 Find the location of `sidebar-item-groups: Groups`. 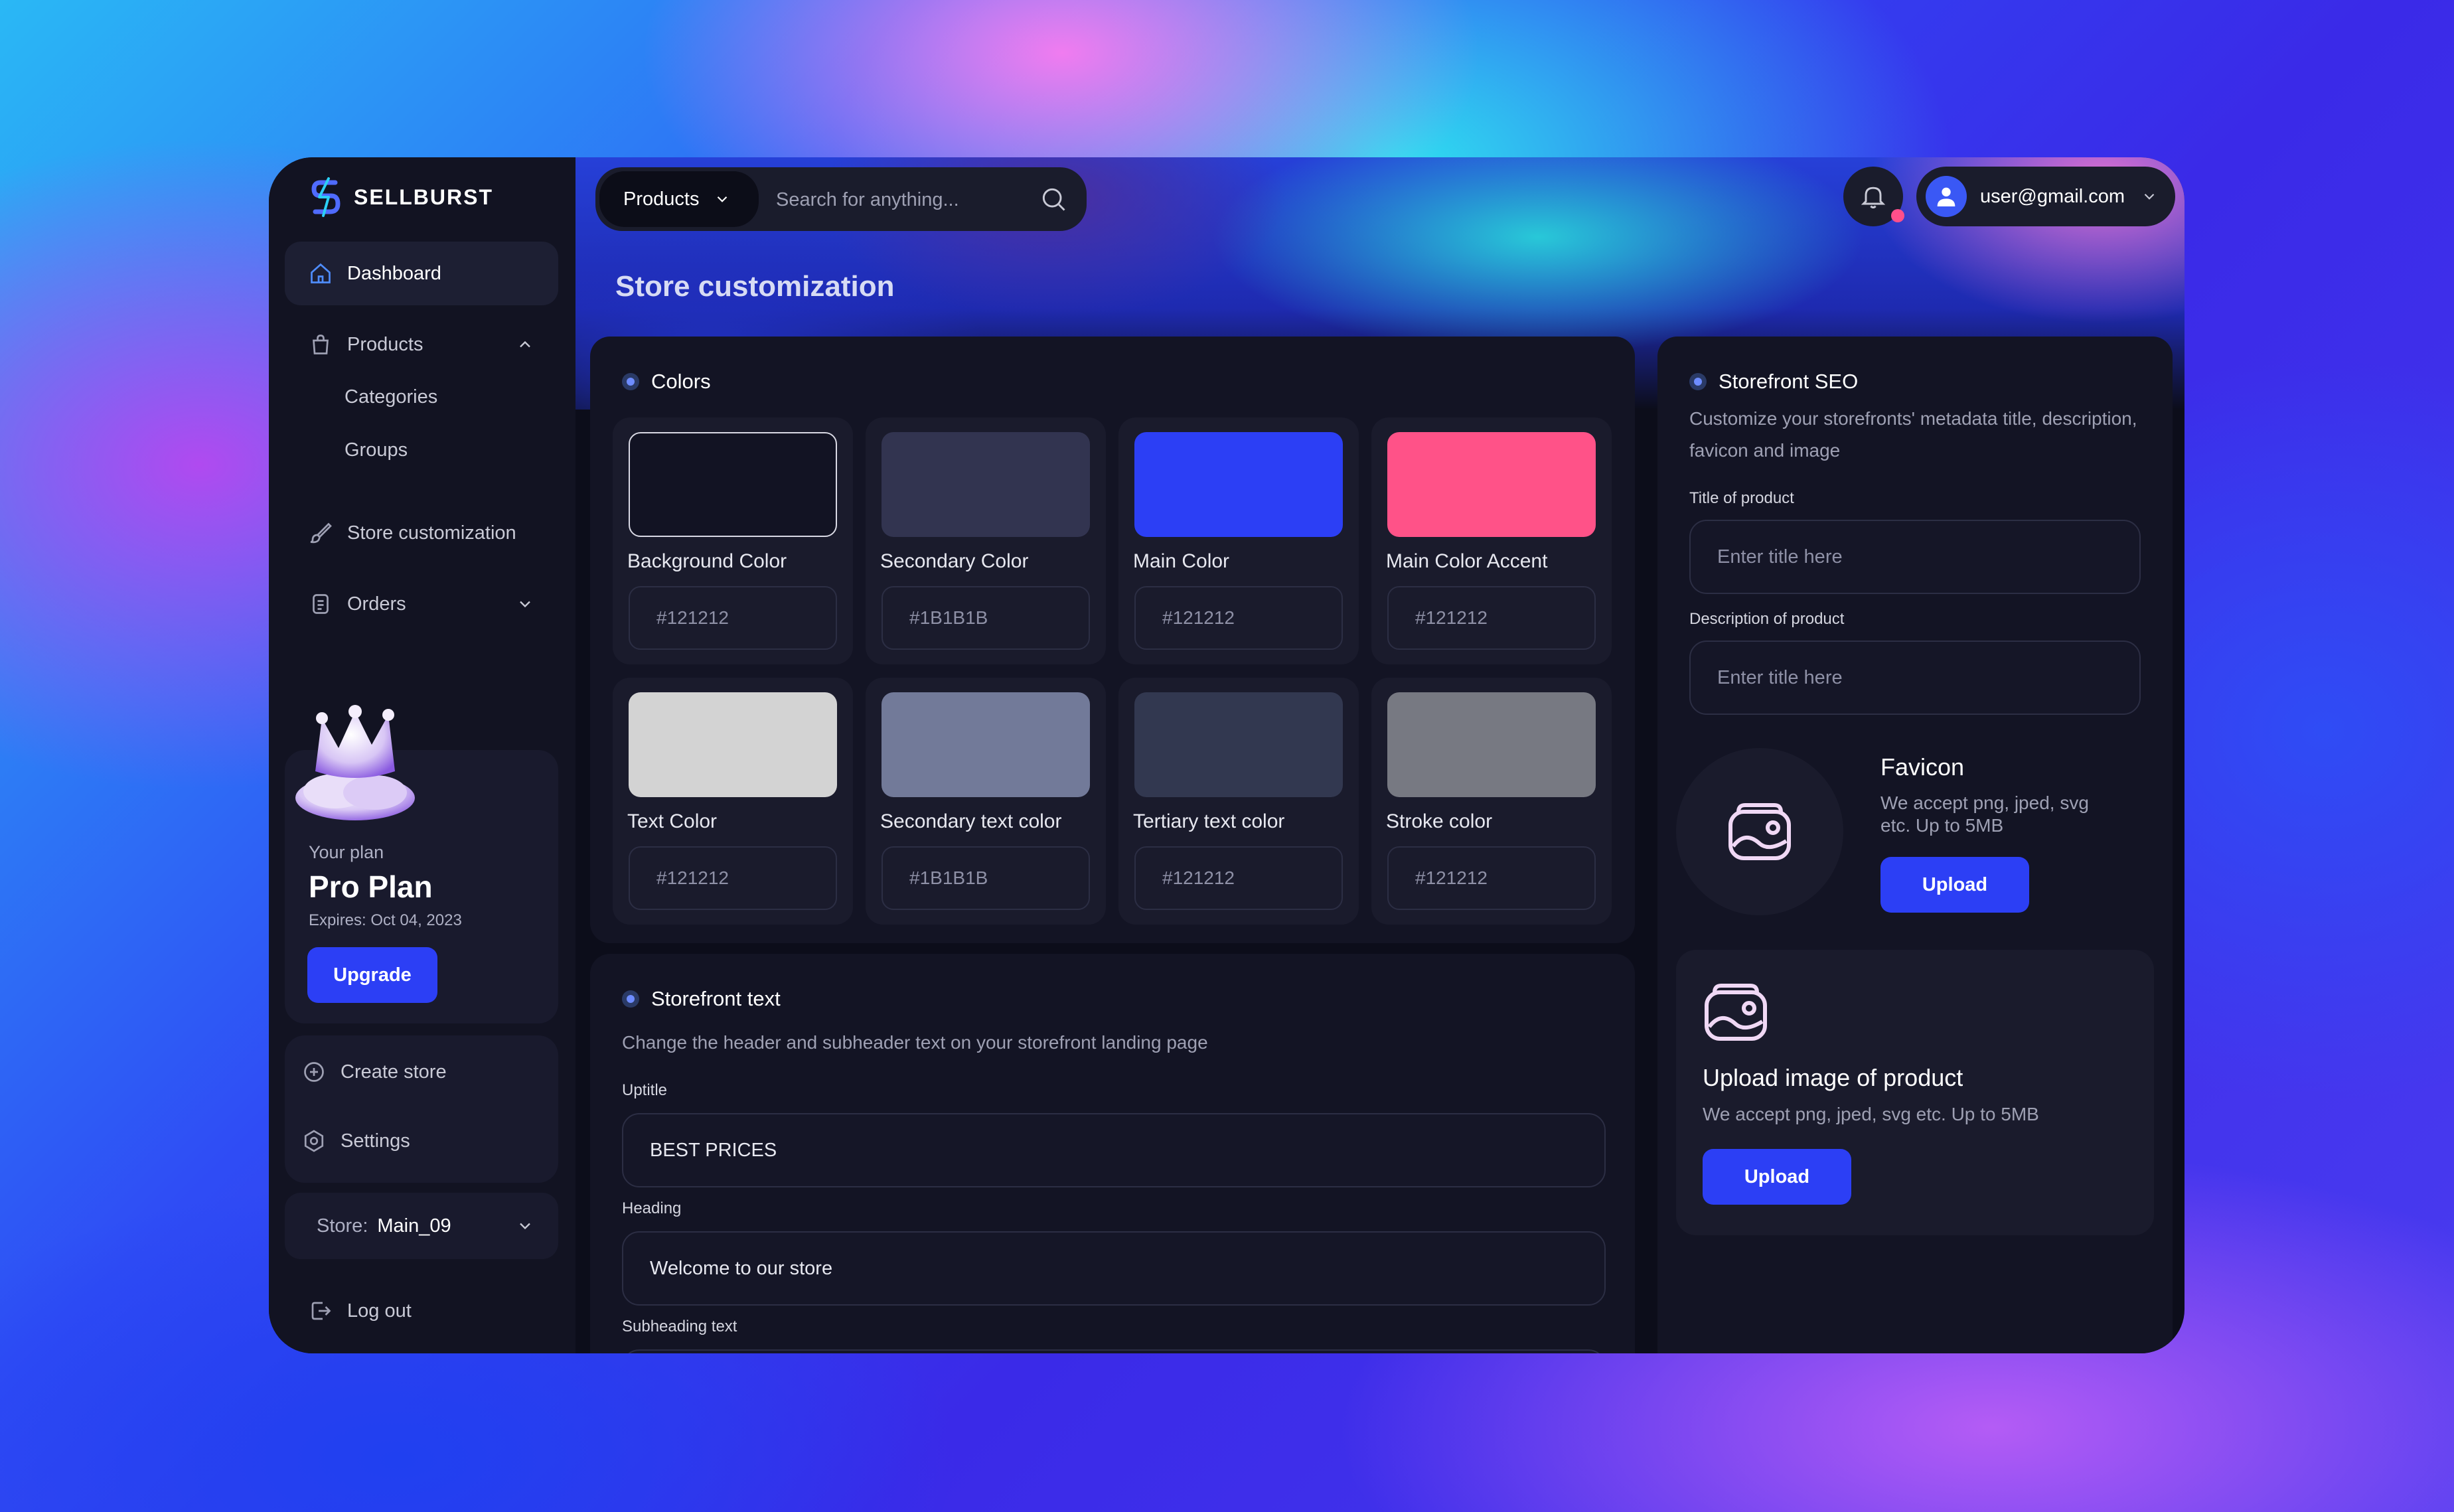

sidebar-item-groups: Groups is located at coordinates (377, 450).